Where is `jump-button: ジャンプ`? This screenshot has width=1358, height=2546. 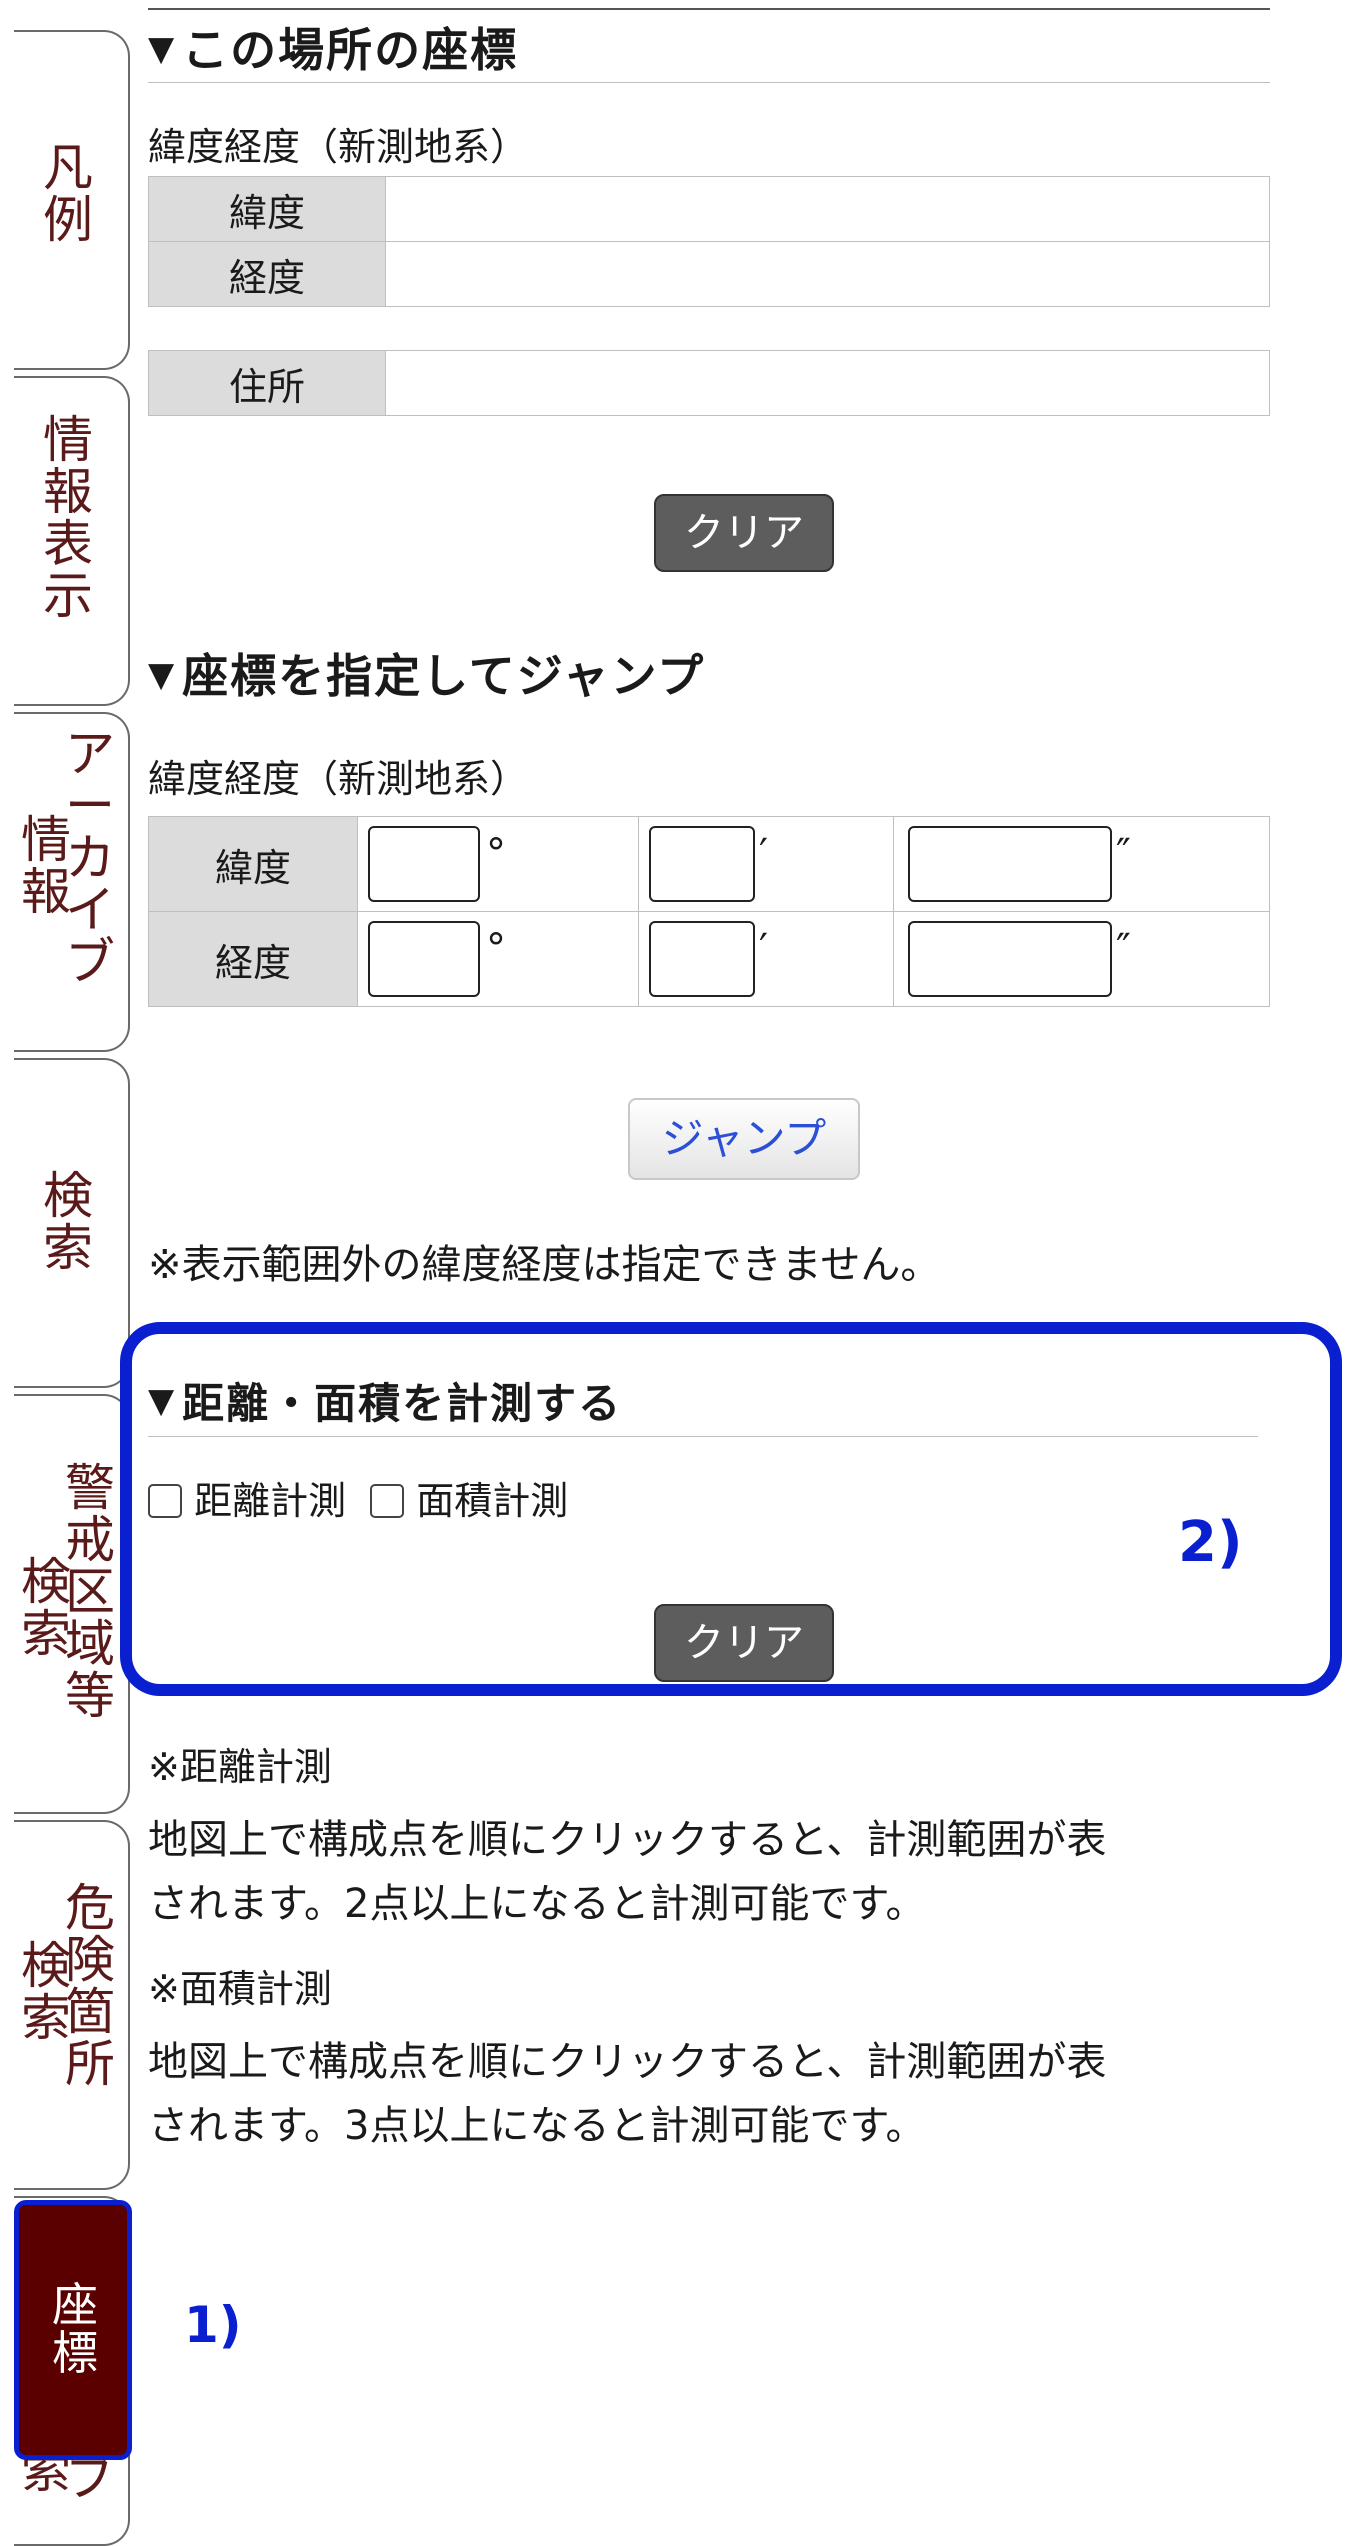 jump-button: ジャンプ is located at coordinates (744, 1139).